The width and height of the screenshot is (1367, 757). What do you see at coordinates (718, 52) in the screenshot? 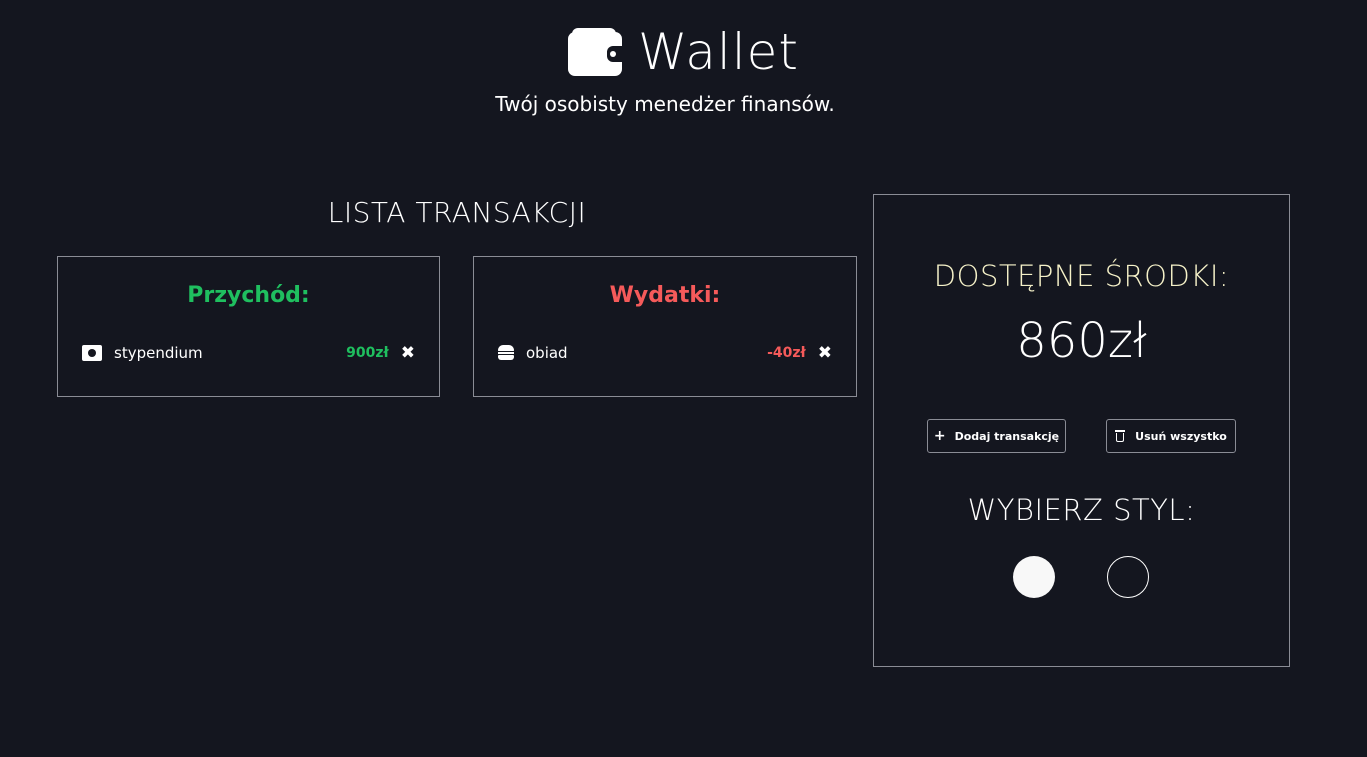
I see `app-title: Wallet` at bounding box center [718, 52].